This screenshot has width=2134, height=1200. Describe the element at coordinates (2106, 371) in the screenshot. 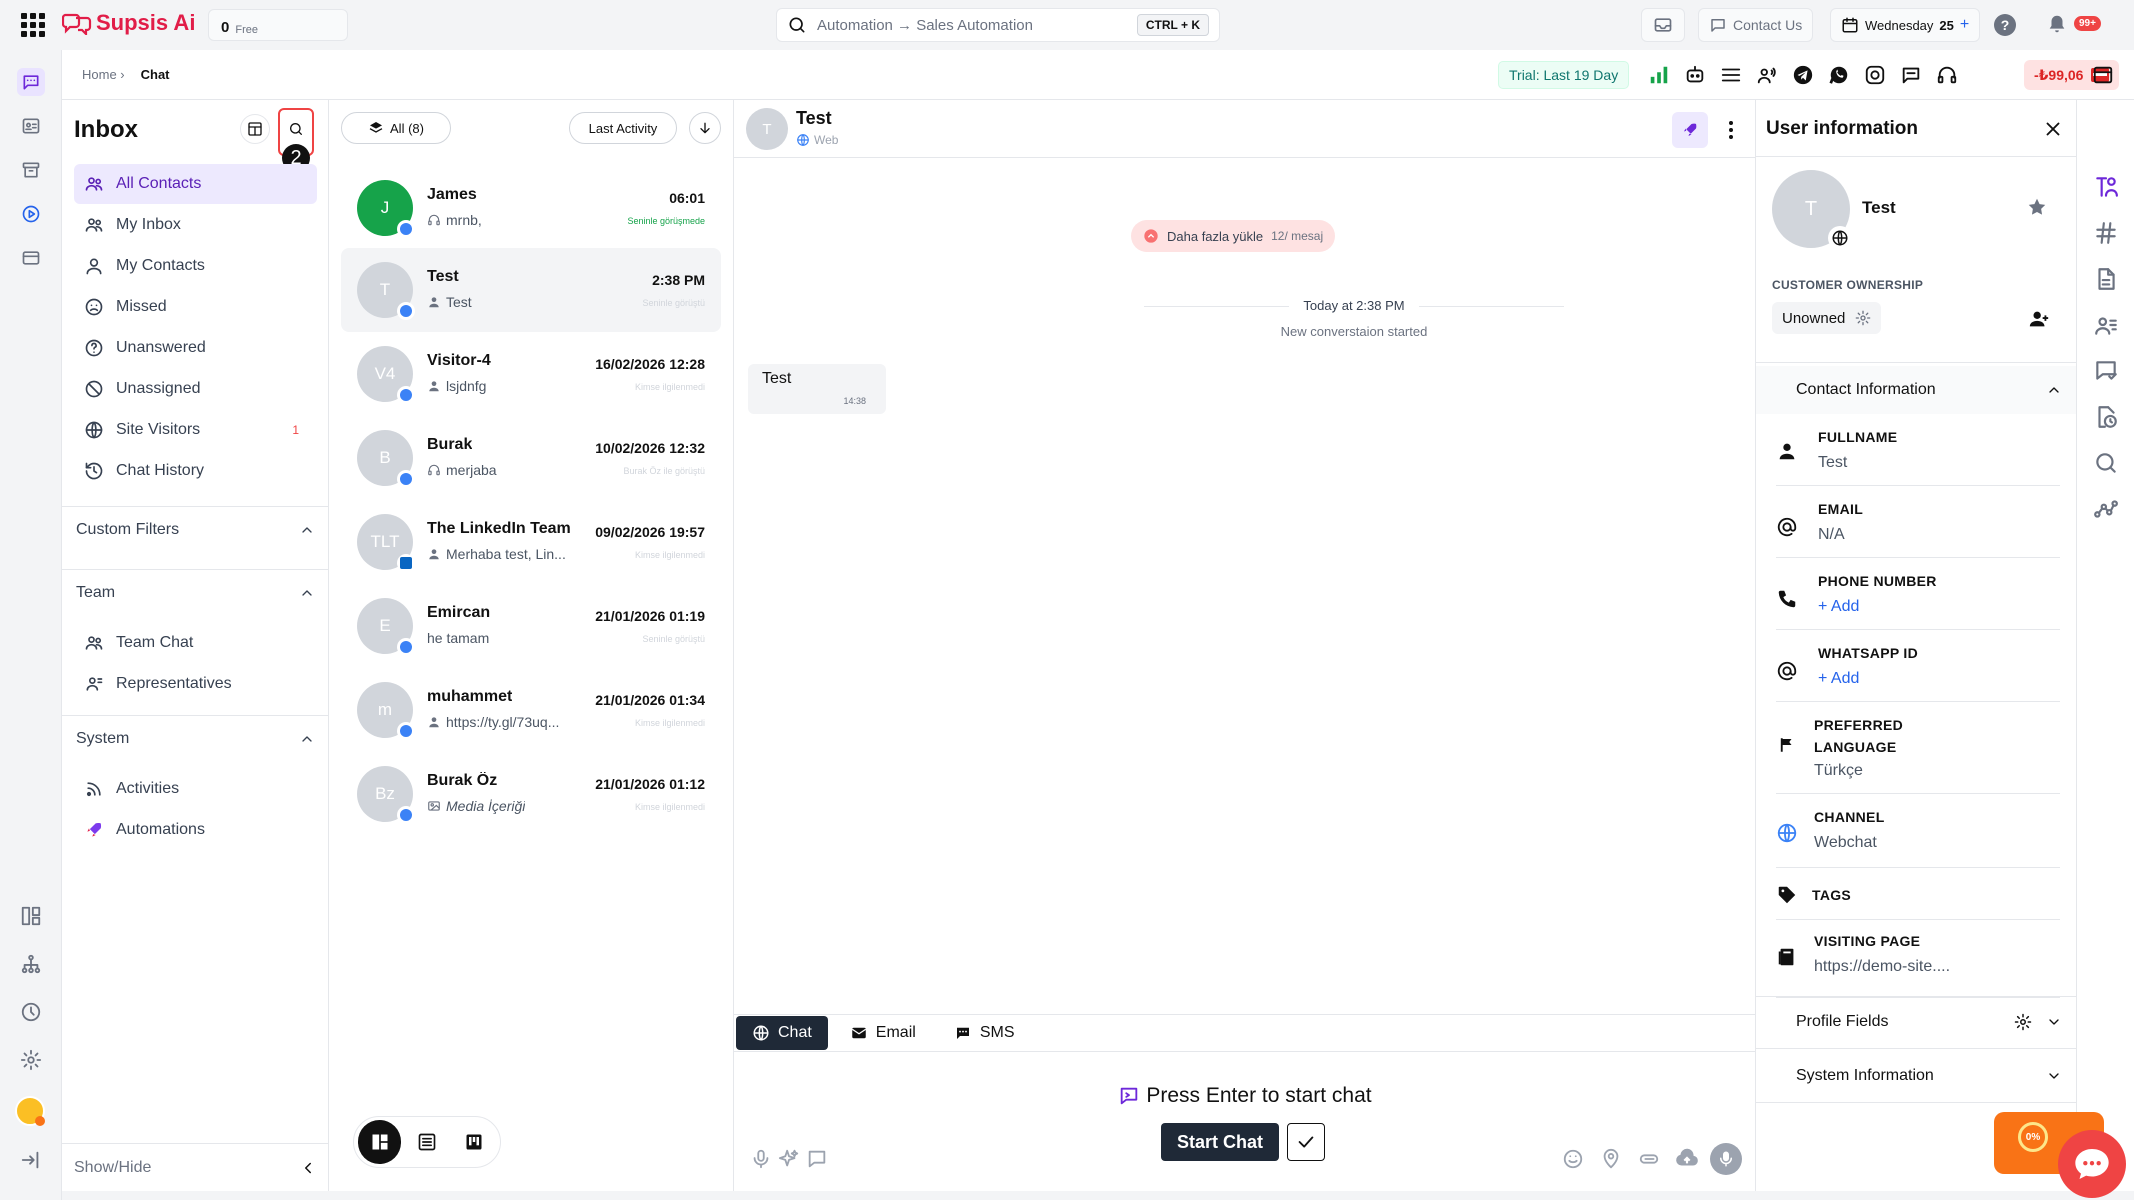

I see `chat-edit-icon` at that location.